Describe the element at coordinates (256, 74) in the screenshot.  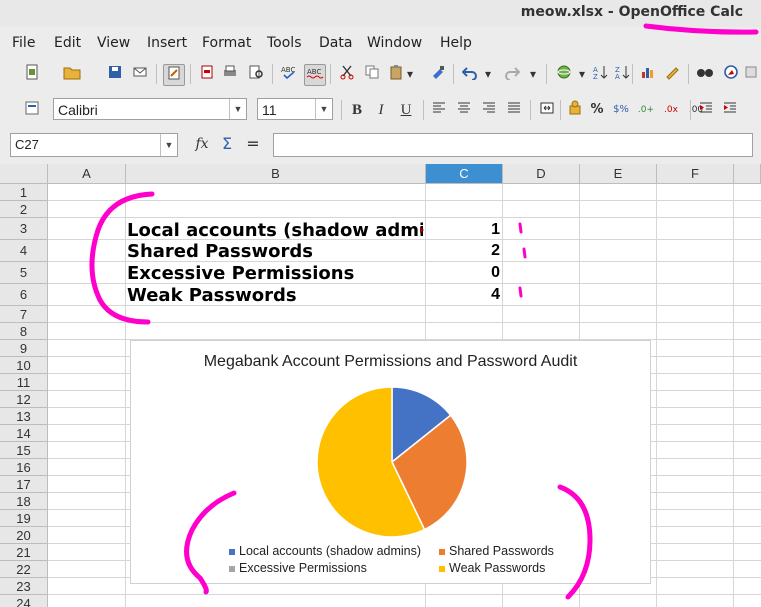
I see `print-preview-icon` at that location.